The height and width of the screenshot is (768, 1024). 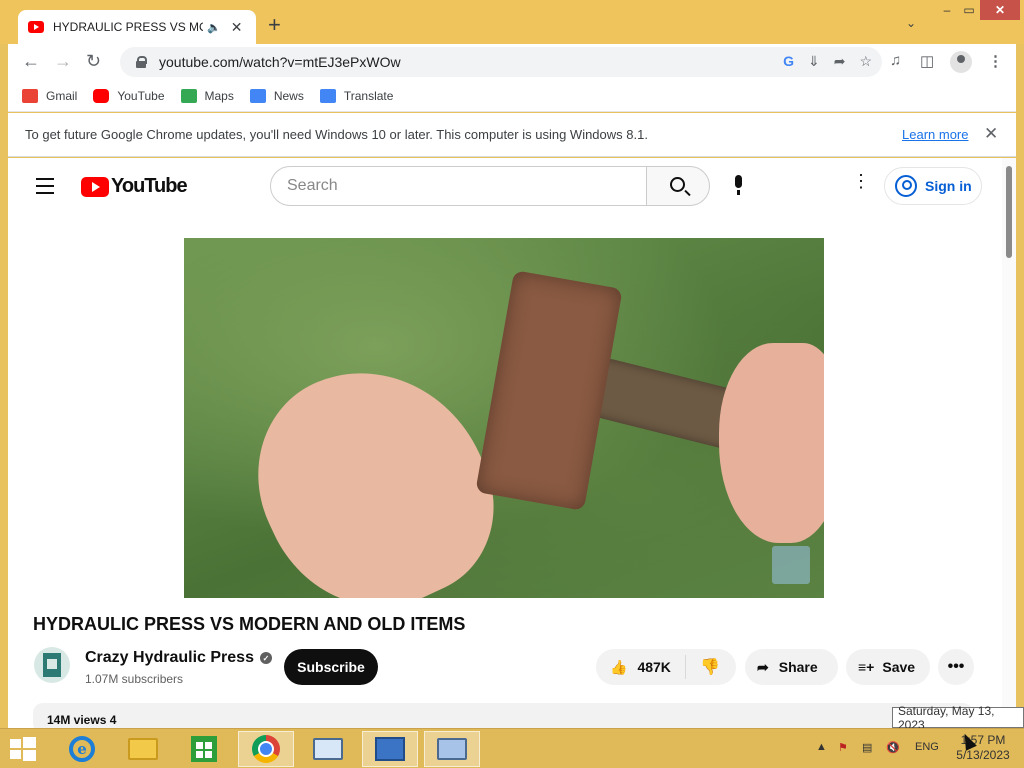 What do you see at coordinates (452, 749) in the screenshot?
I see `keyboard-settings-icon` at bounding box center [452, 749].